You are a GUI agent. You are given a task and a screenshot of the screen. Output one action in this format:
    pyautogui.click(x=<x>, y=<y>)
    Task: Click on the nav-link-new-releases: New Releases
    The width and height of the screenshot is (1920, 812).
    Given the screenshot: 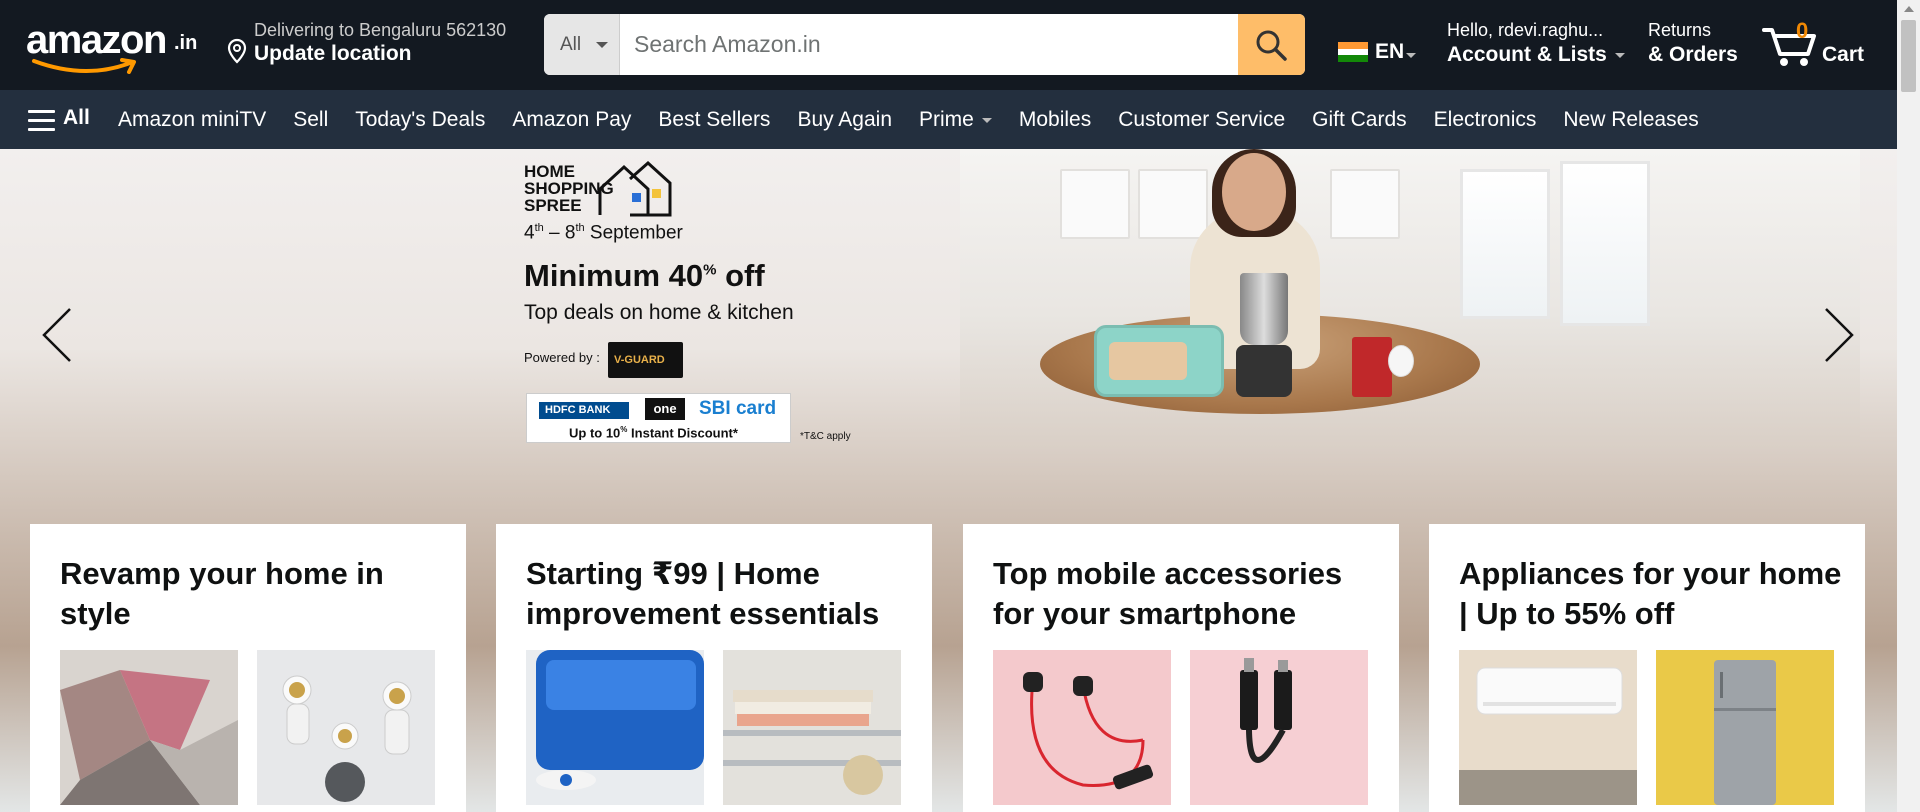 What is the action you would take?
    pyautogui.click(x=1630, y=120)
    